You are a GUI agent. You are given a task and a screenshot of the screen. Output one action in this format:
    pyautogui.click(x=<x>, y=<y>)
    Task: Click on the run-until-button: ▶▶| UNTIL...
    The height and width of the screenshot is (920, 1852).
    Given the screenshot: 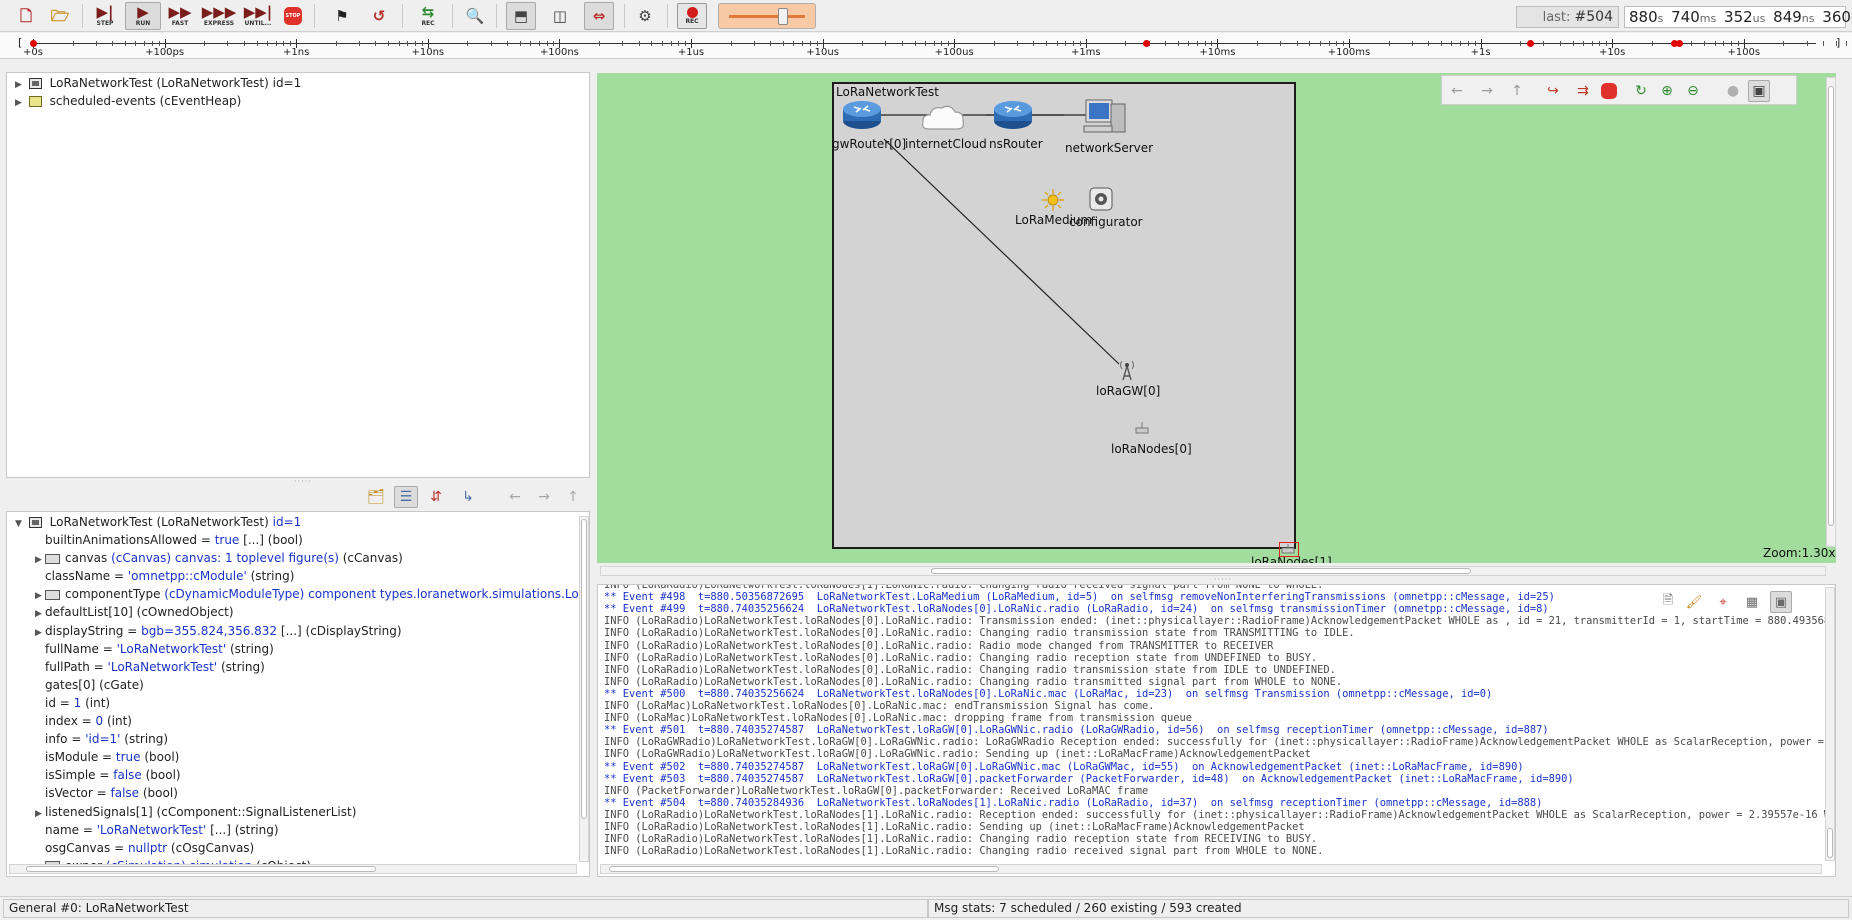 What is the action you would take?
    pyautogui.click(x=258, y=16)
    